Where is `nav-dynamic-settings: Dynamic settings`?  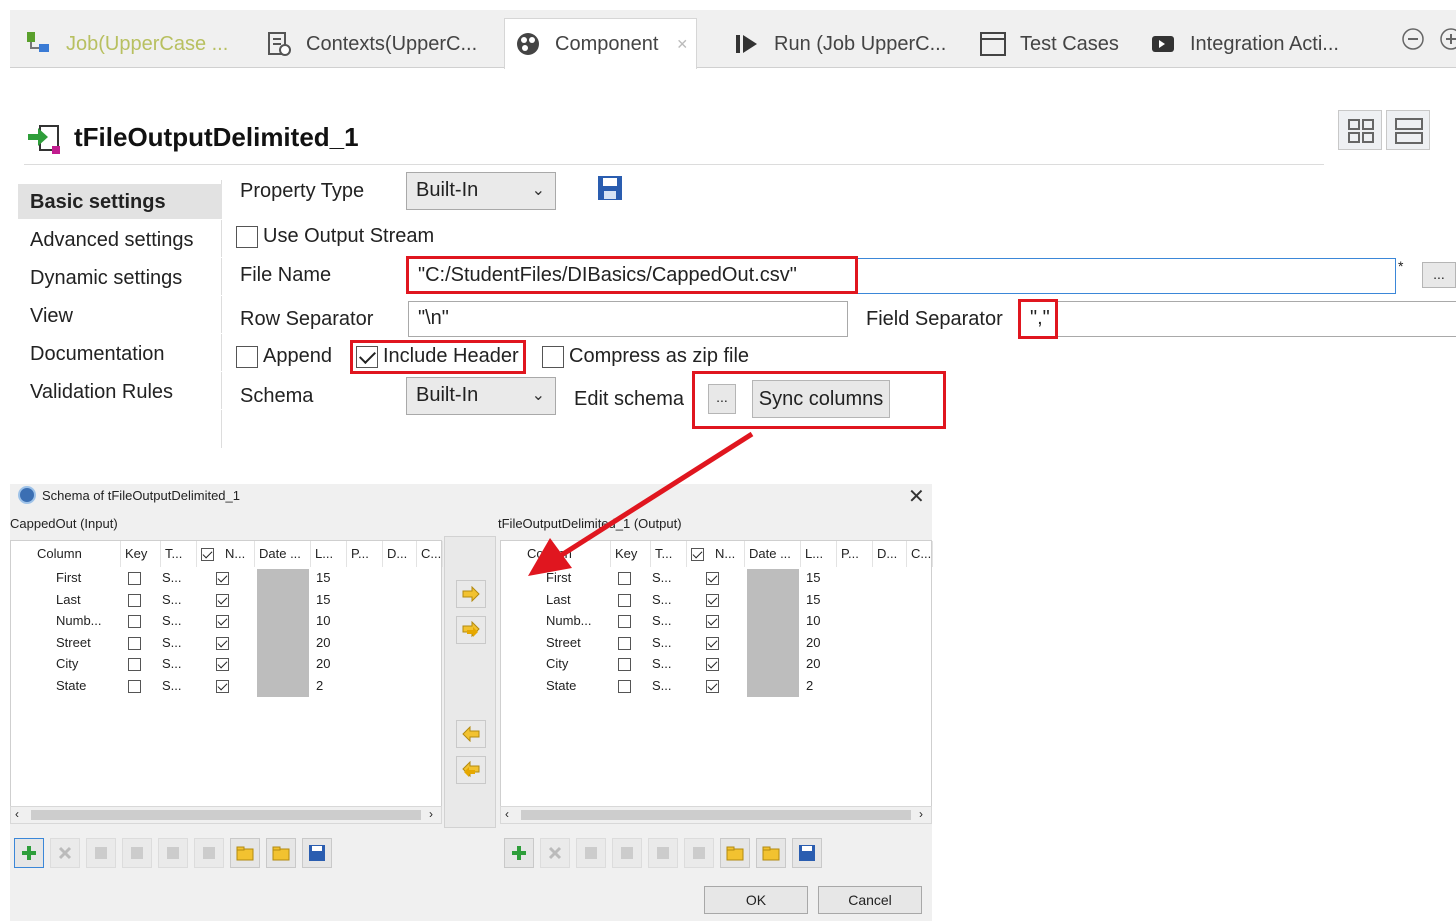
nav-dynamic-settings: Dynamic settings is located at coordinates (120, 278).